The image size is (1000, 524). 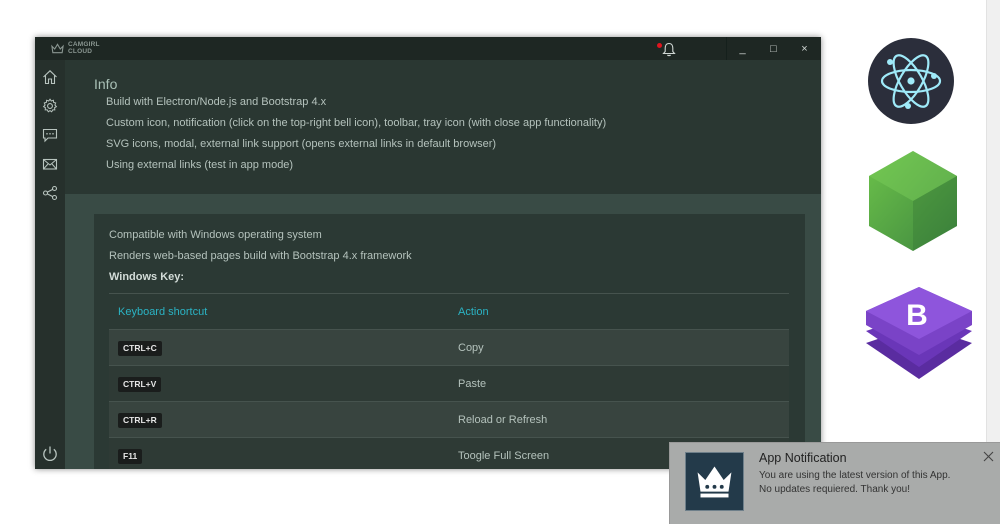 What do you see at coordinates (50, 106) in the screenshot?
I see `gear-icon` at bounding box center [50, 106].